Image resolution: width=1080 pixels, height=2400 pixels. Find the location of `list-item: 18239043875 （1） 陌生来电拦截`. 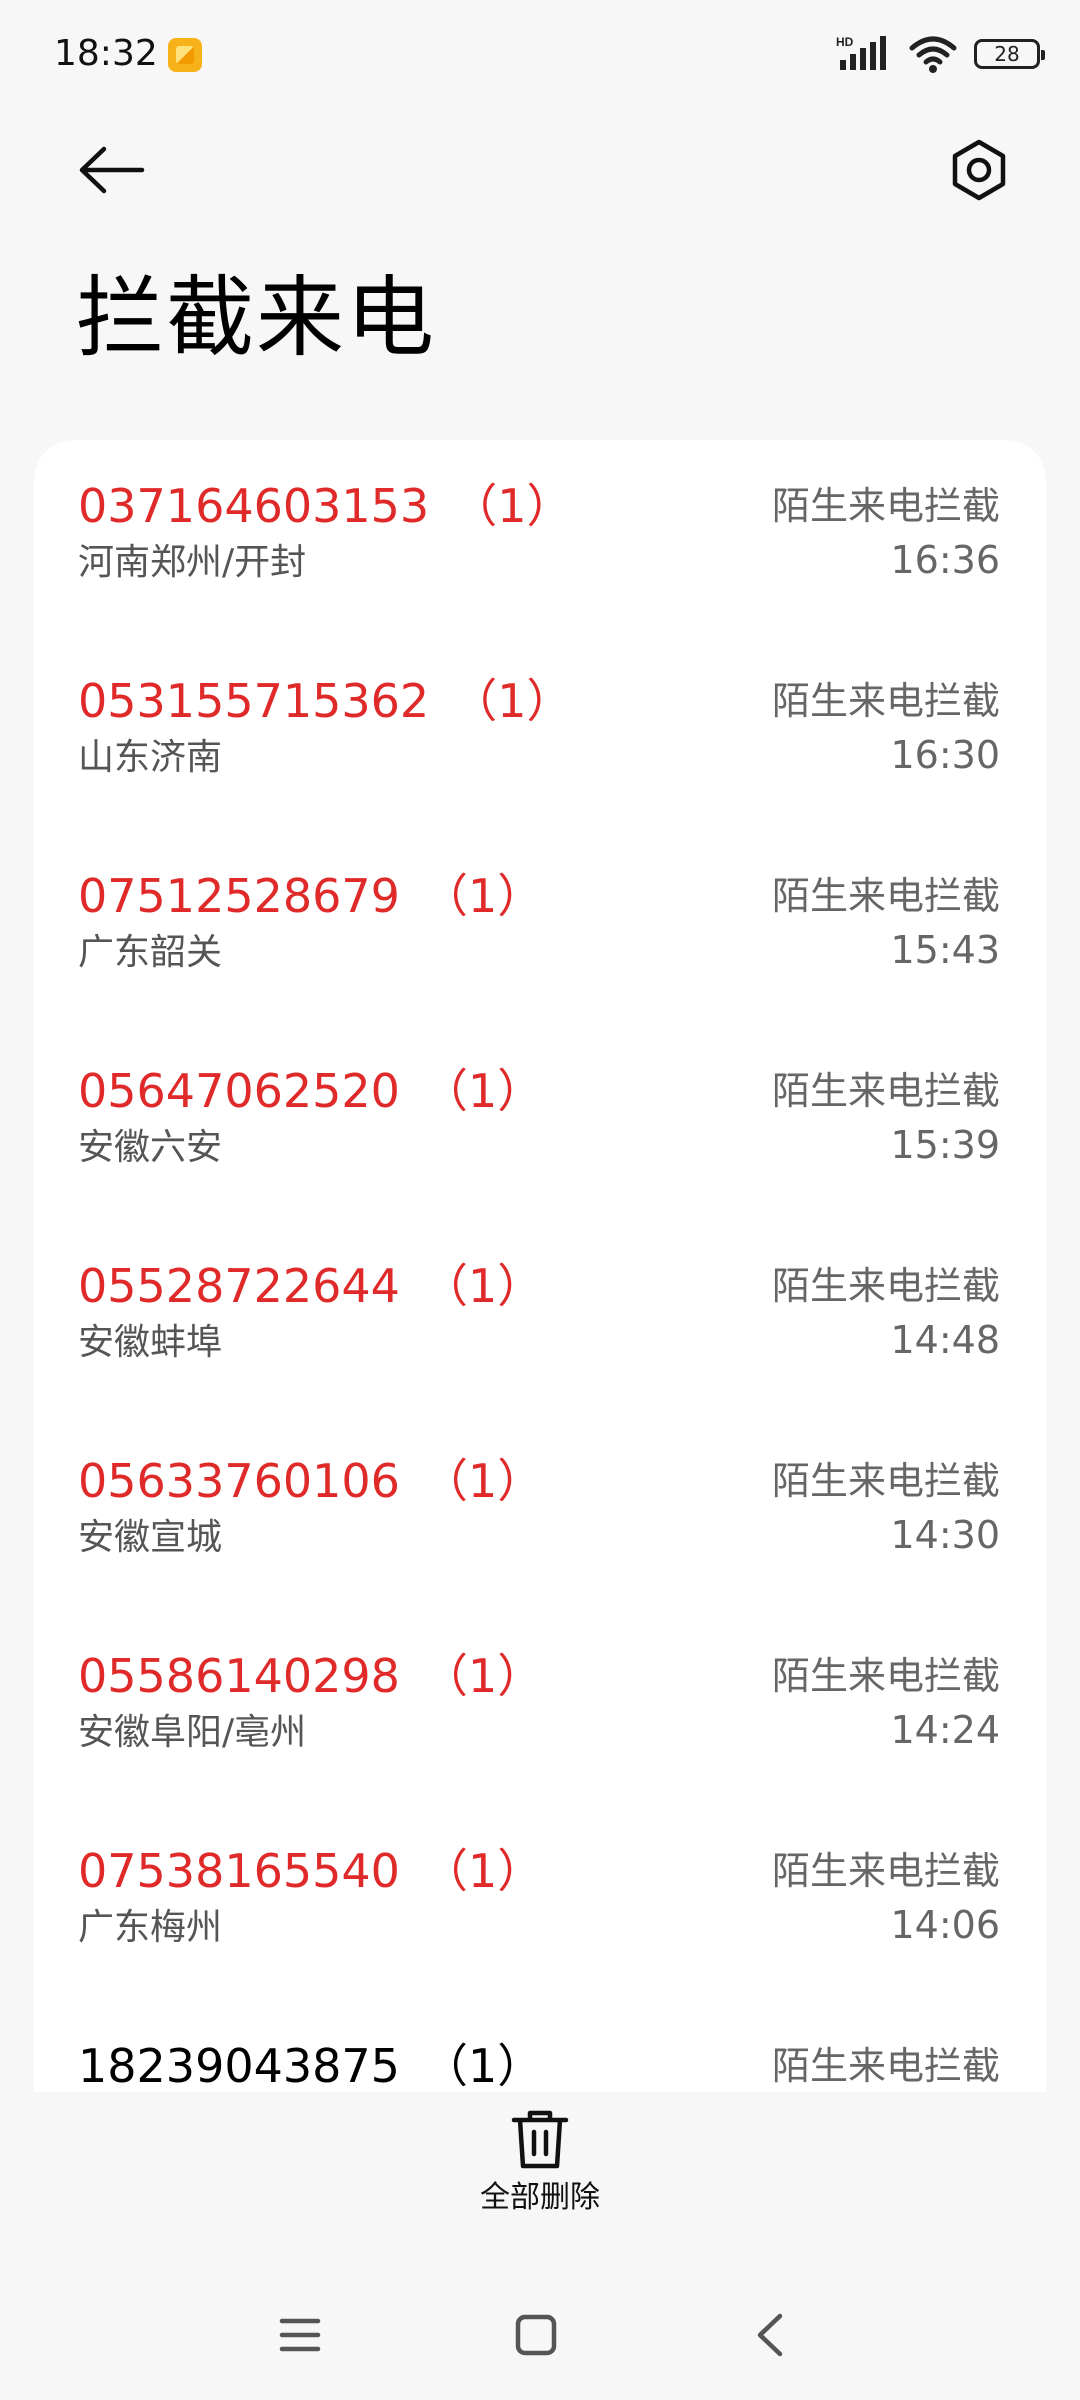

list-item: 18239043875 （1） 陌生来电拦截 is located at coordinates (540, 2046).